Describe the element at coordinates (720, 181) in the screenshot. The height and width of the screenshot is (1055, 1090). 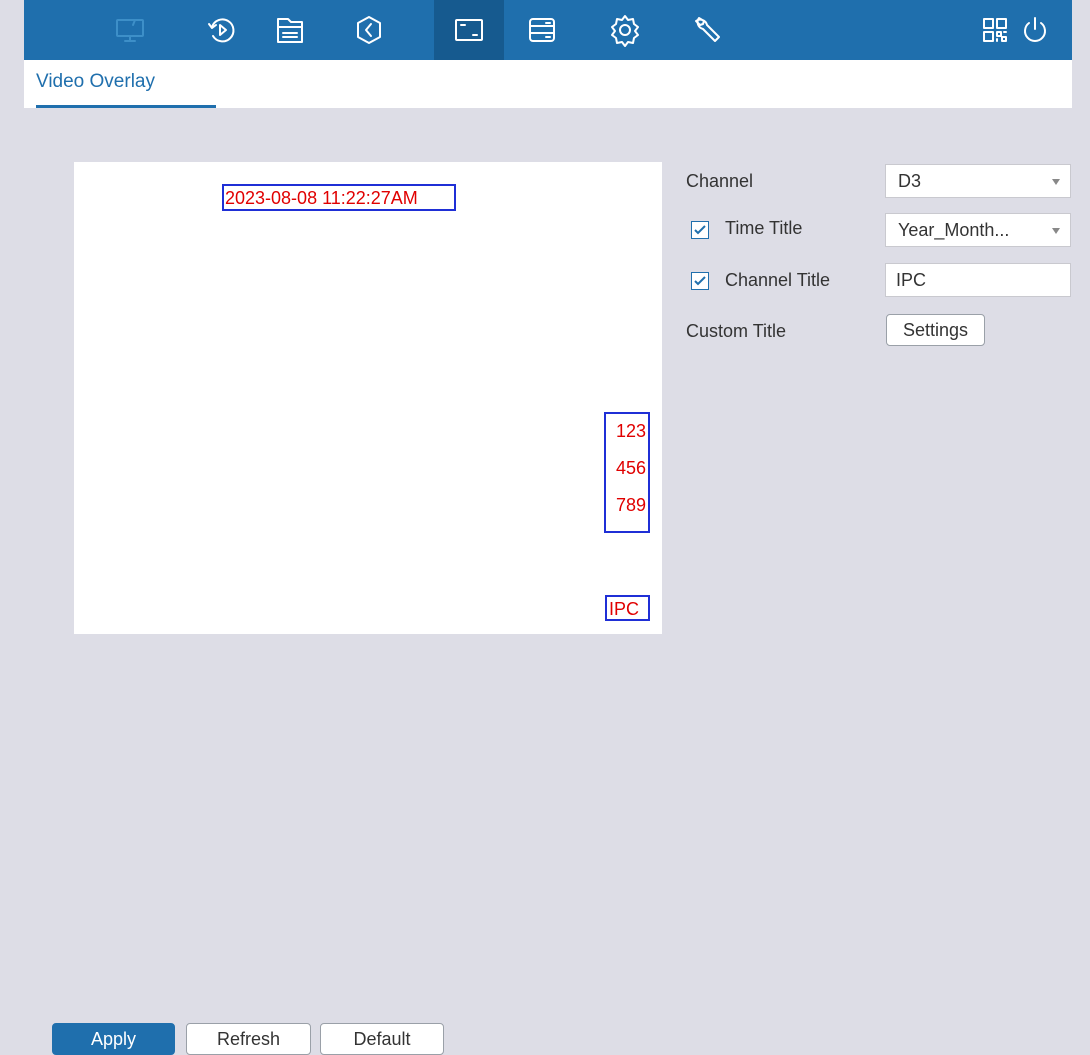
I see `channel-label: Channel` at that location.